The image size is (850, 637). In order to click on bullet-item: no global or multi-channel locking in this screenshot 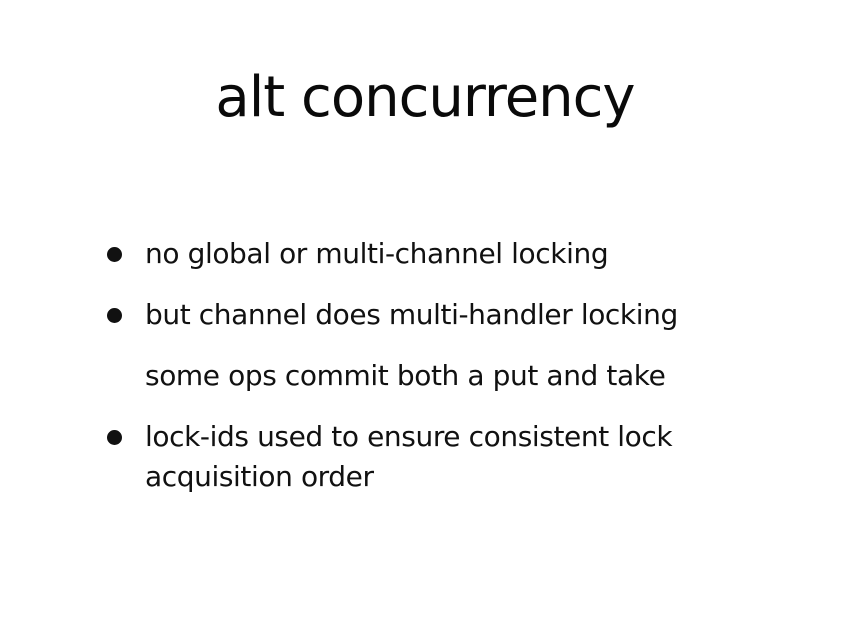, I will do `click(455, 254)`.